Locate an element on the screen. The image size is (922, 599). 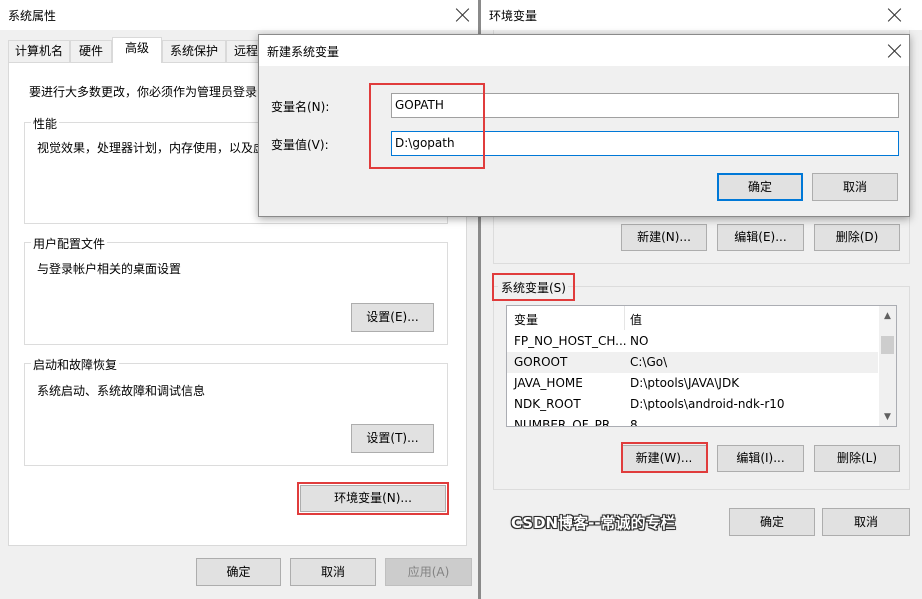
scroll-thumb is located at coordinates (887, 345).